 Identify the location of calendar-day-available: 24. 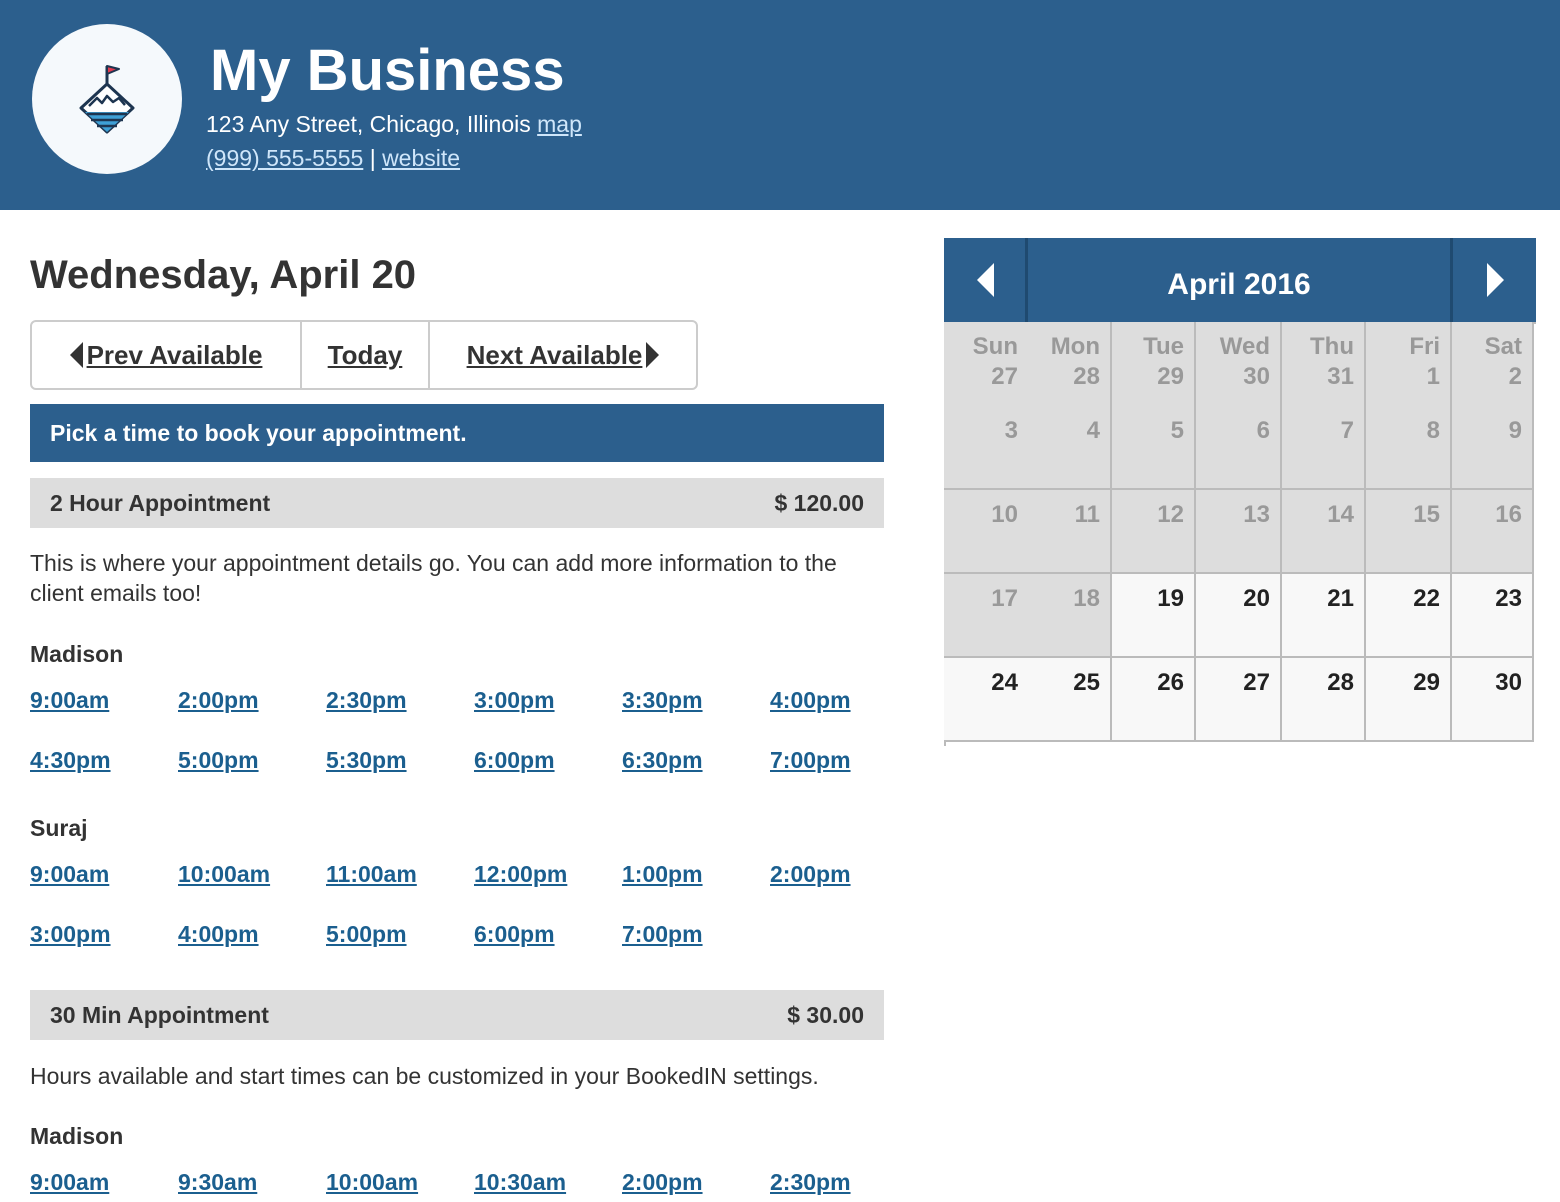
(987, 700).